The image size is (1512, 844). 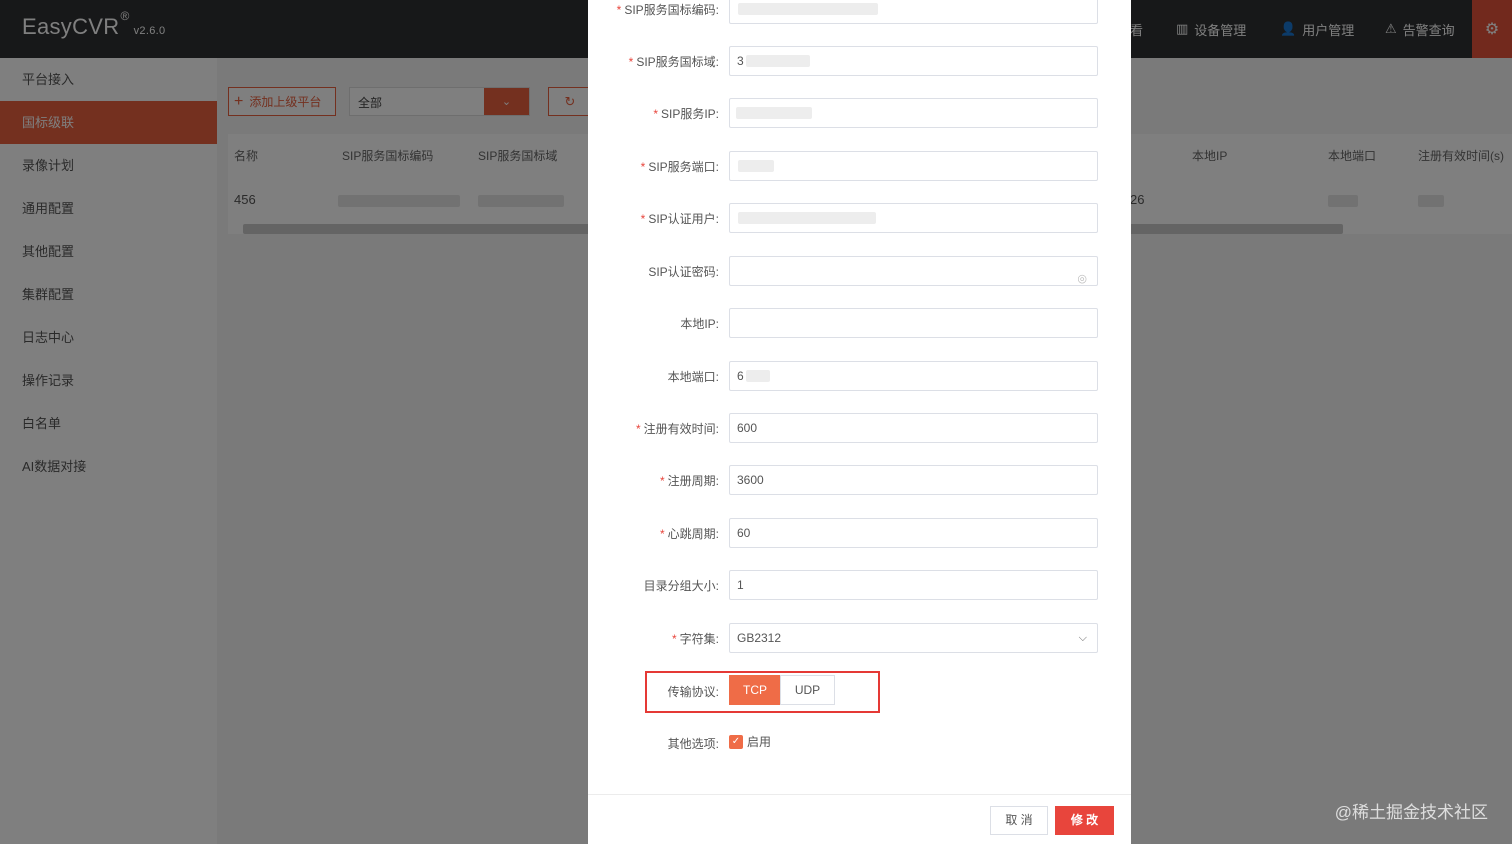 What do you see at coordinates (913, 638) in the screenshot?
I see `charset-select: GB2312 ⌵` at bounding box center [913, 638].